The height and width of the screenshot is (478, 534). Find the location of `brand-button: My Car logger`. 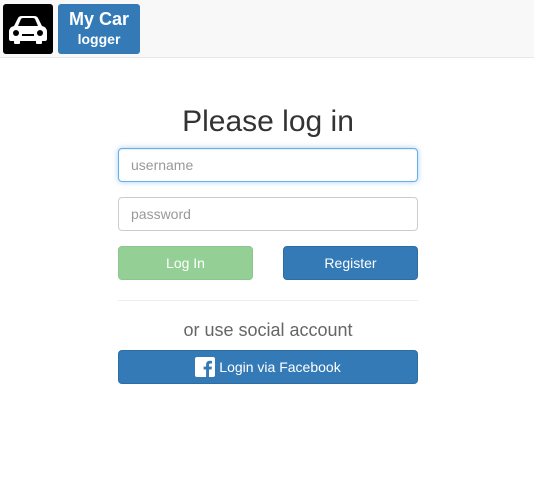

brand-button: My Car logger is located at coordinates (99, 29).